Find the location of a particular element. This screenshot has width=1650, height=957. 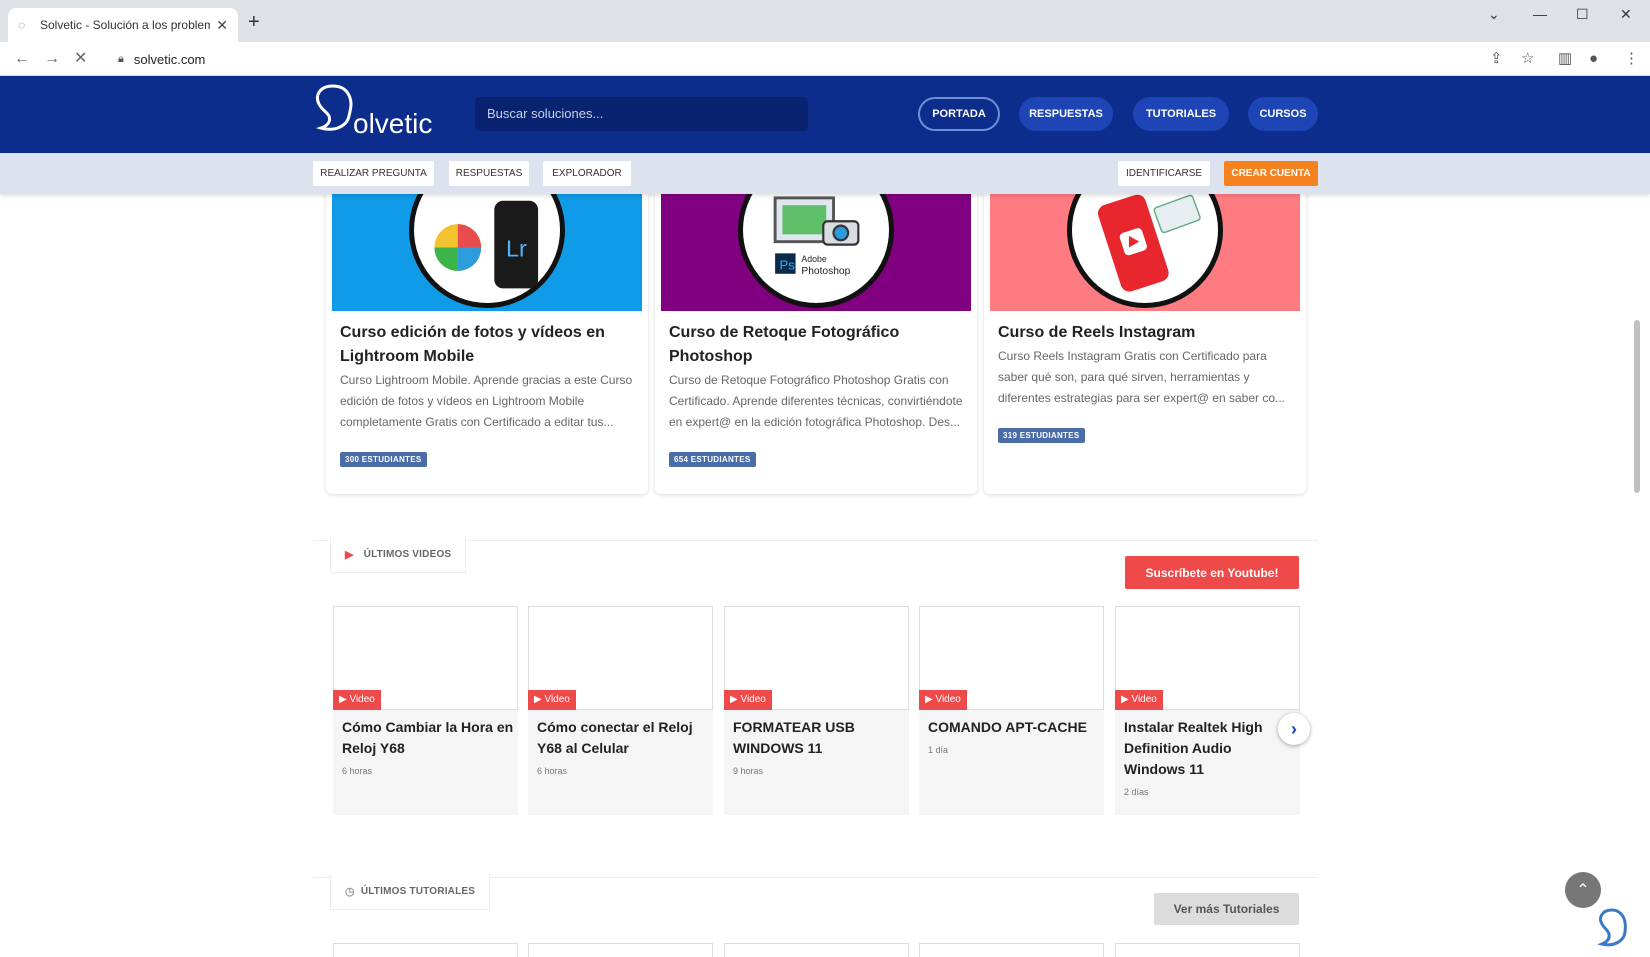

instagram-reels-illustration is located at coordinates (1145, 250).